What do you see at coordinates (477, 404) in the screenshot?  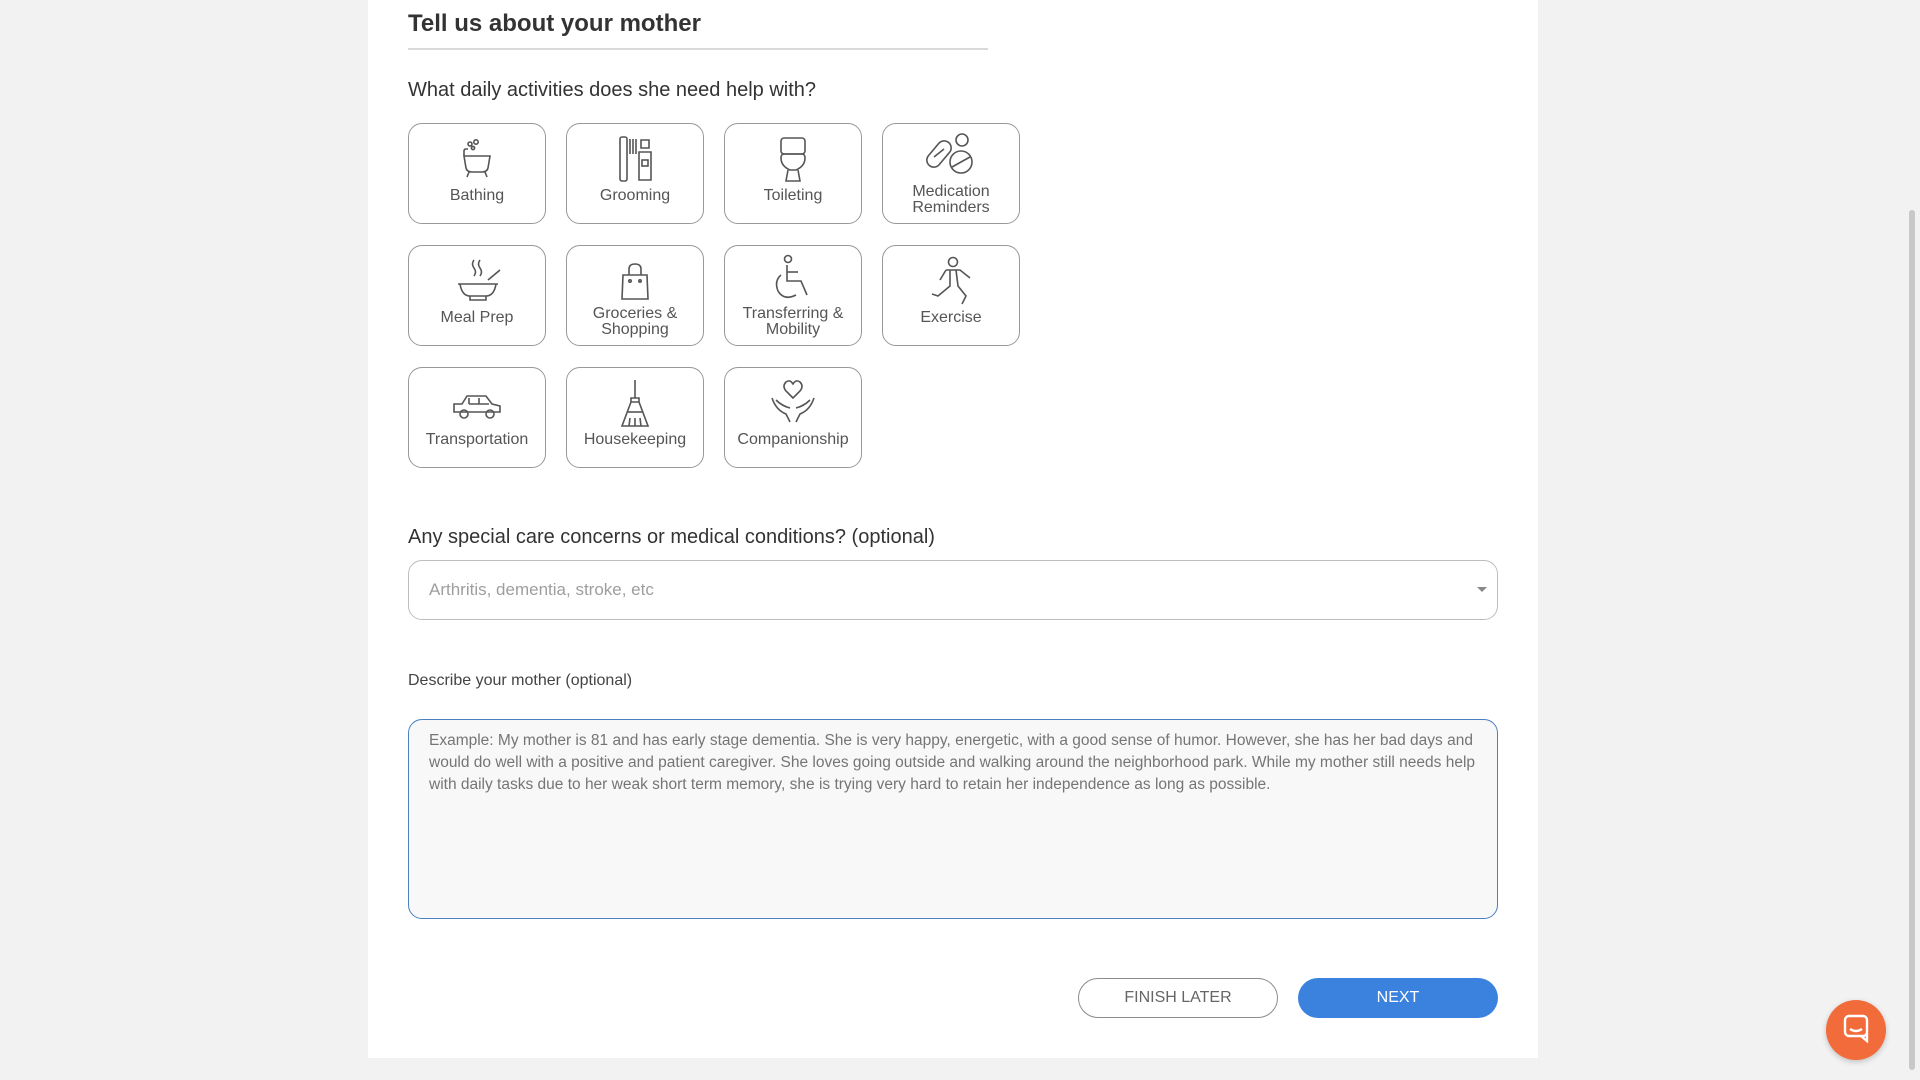 I see `car-icon` at bounding box center [477, 404].